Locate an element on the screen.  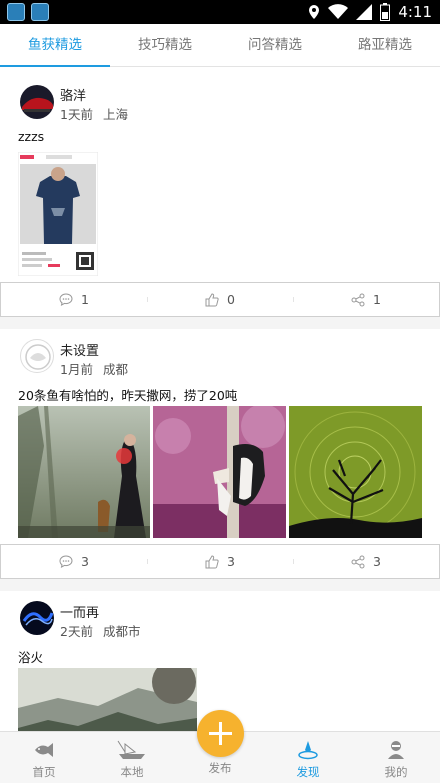
share-count: 3 is located at coordinates (377, 561).